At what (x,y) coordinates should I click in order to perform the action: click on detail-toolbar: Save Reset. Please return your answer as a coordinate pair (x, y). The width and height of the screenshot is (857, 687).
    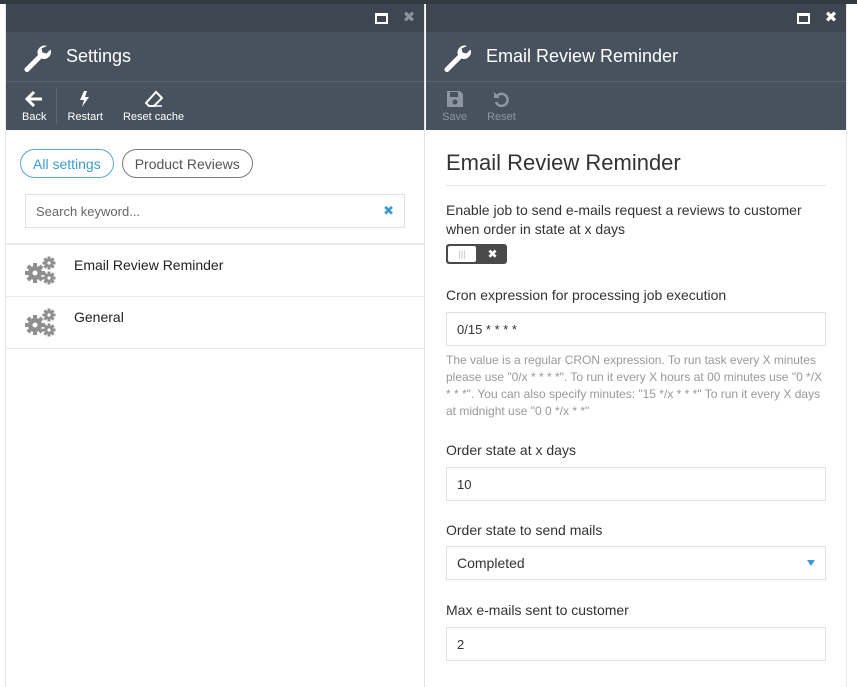
    Looking at the image, I should click on (636, 106).